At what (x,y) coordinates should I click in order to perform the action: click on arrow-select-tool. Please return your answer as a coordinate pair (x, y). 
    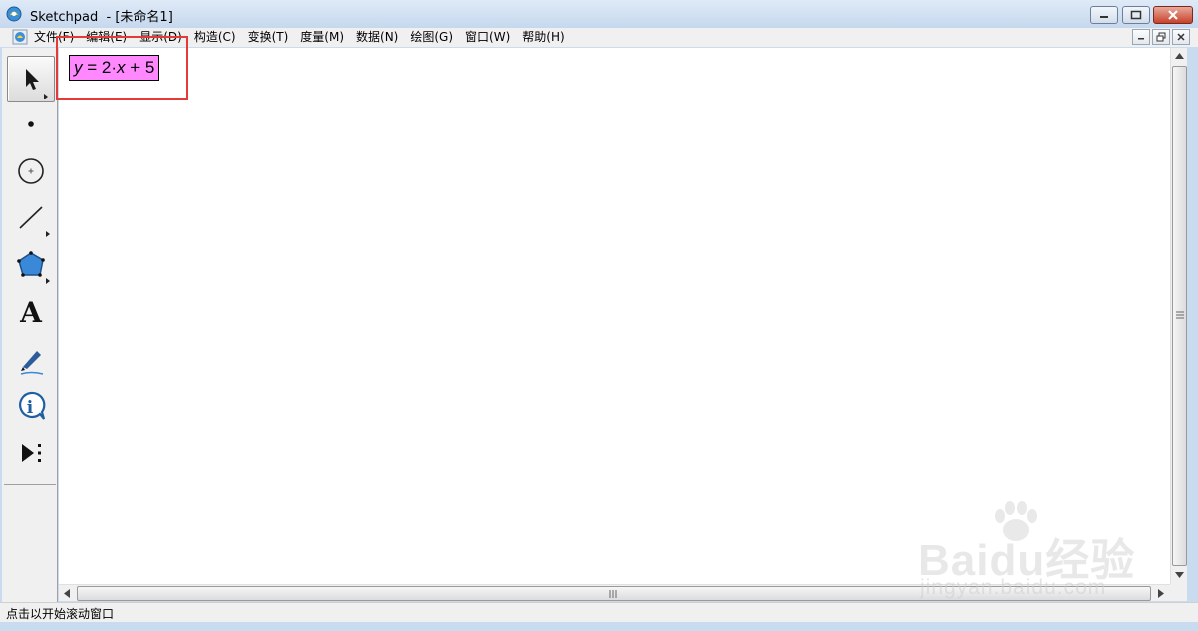
    Looking at the image, I should click on (31, 79).